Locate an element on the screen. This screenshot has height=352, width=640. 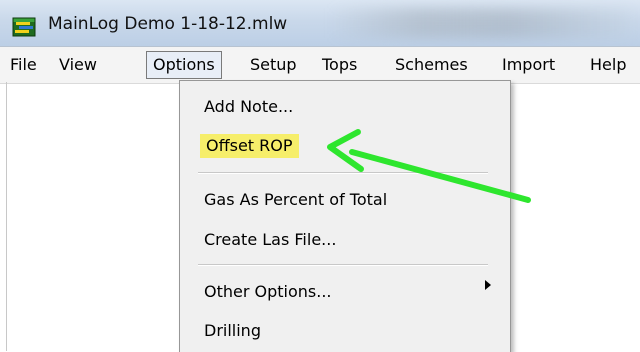
annotation-arrow is located at coordinates (429, 166).